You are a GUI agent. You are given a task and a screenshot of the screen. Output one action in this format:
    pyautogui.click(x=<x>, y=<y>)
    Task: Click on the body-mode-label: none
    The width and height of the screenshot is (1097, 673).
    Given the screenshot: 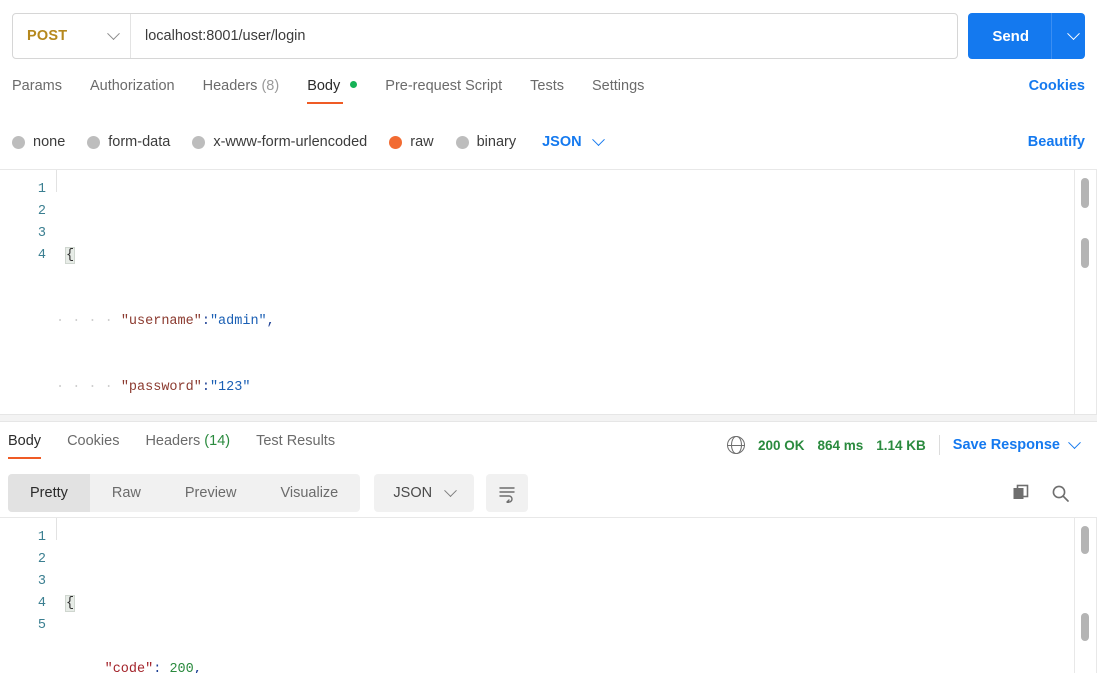 What is the action you would take?
    pyautogui.click(x=49, y=142)
    